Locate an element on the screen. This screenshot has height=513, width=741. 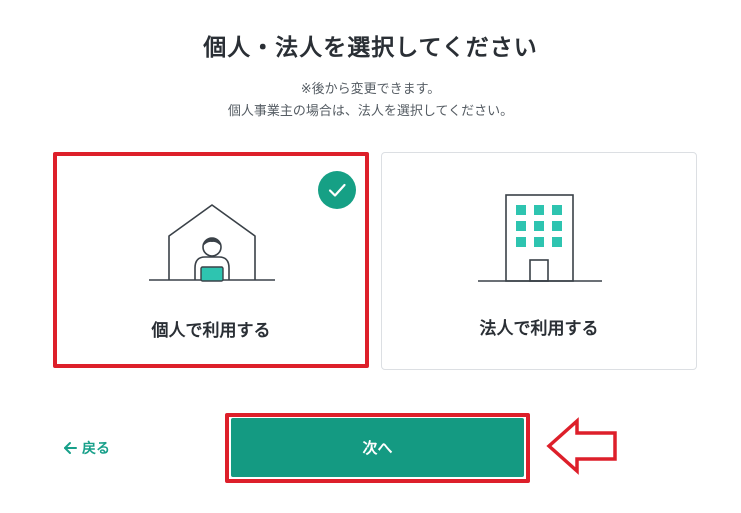
option-label-corporate: 法人で利用する is located at coordinates (539, 329).